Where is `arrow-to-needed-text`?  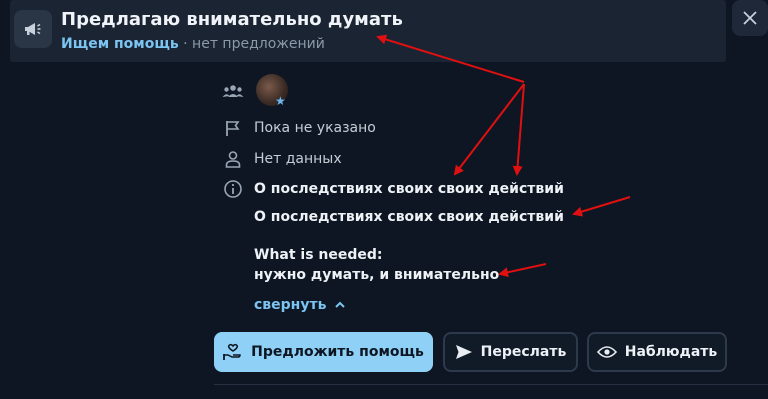
arrow-to-needed-text is located at coordinates (522, 270).